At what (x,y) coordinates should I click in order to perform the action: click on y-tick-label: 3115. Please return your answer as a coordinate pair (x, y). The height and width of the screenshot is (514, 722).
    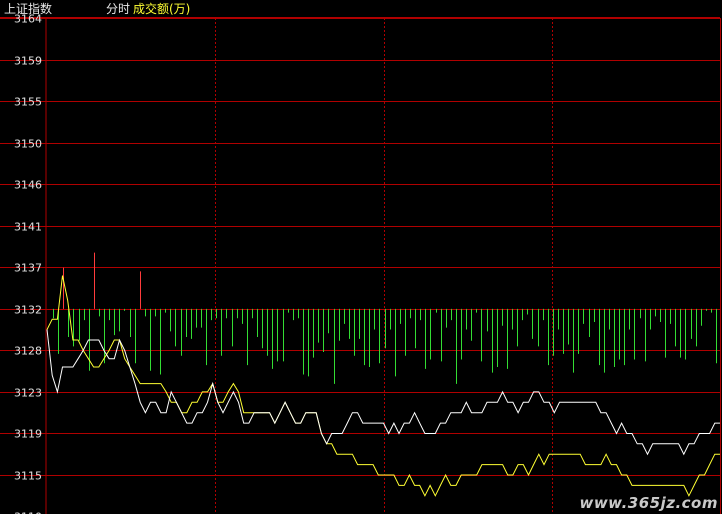
    Looking at the image, I should click on (28, 476).